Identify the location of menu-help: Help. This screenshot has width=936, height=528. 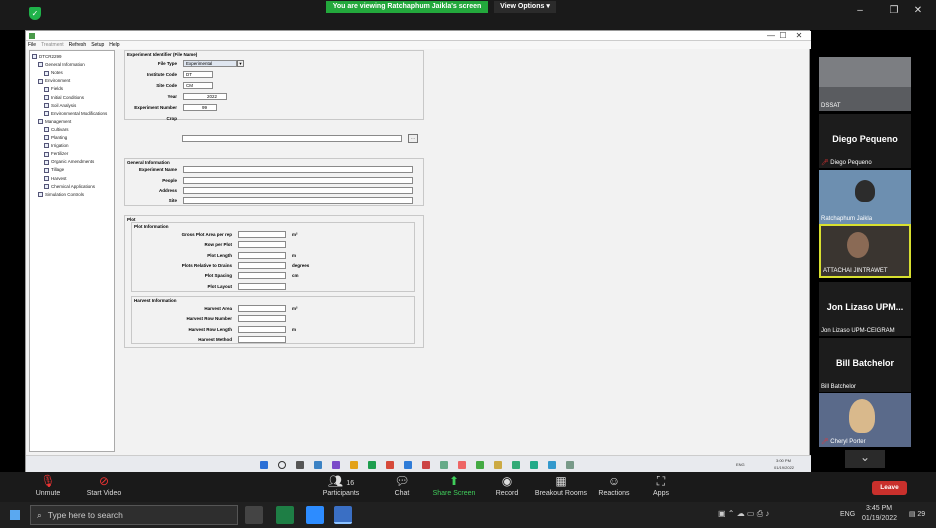
(114, 45).